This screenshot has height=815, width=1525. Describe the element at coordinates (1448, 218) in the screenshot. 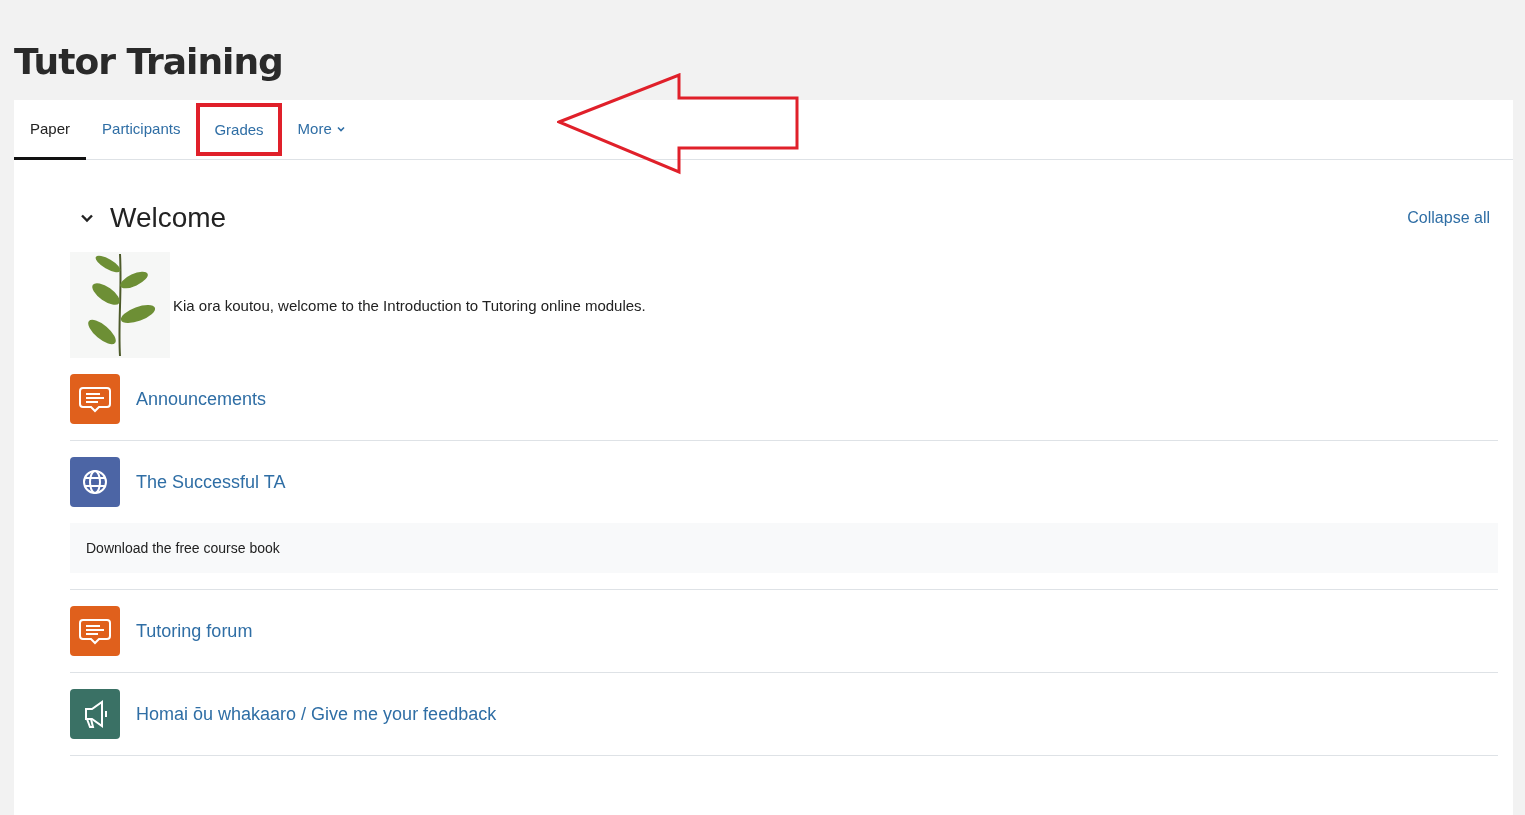

I see `collapse-all-link: Collapse all` at that location.